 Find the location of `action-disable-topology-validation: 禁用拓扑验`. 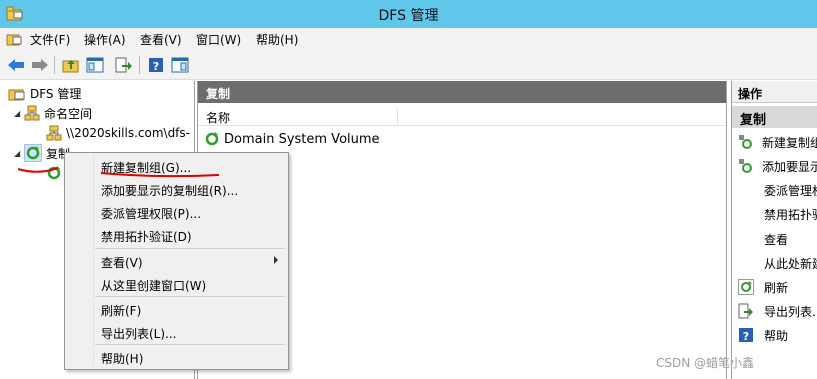

action-disable-topology-validation: 禁用拓扑验 is located at coordinates (774, 214).